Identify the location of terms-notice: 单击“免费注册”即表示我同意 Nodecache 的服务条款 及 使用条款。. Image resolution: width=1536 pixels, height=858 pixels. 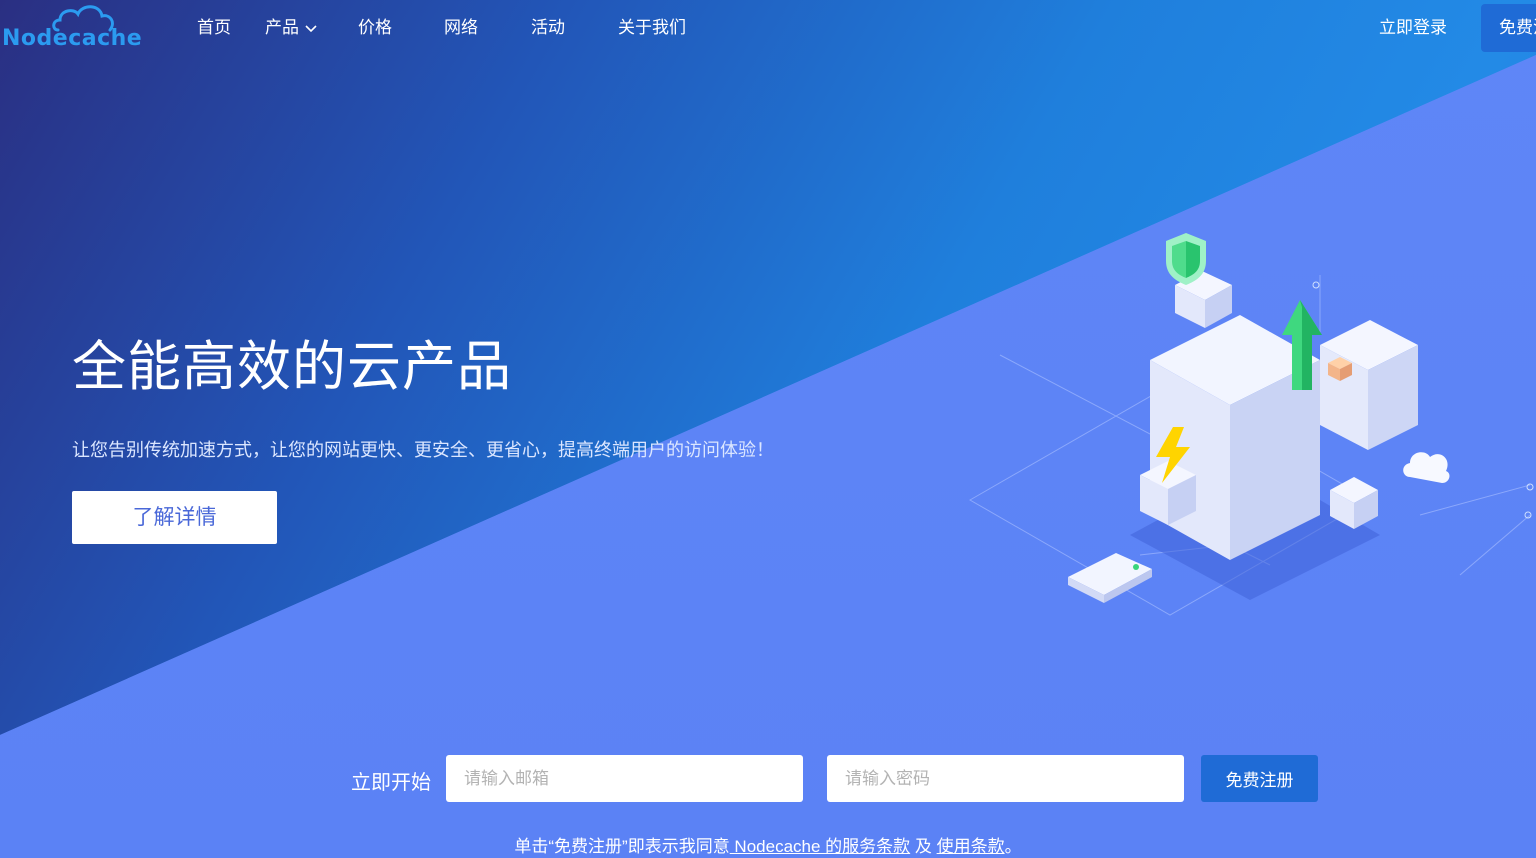
(768, 844).